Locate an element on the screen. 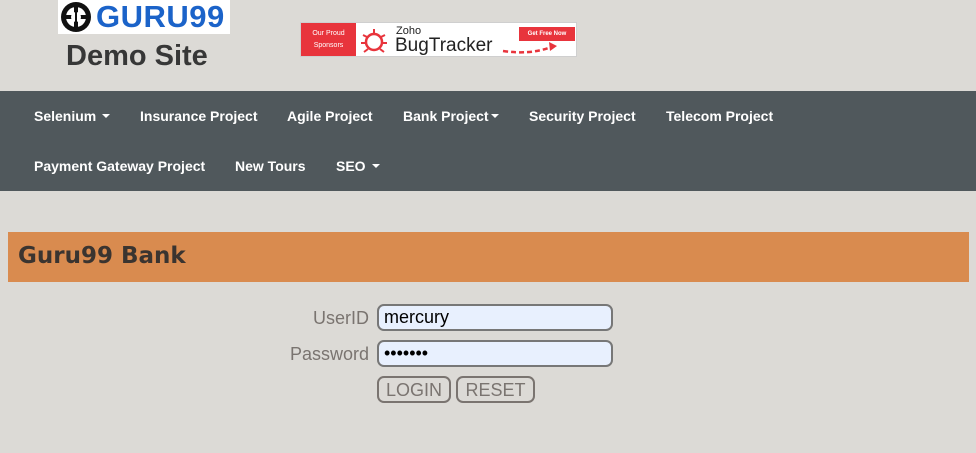 This screenshot has height=453, width=976. nav-item-label: Insurance Project is located at coordinates (199, 116).